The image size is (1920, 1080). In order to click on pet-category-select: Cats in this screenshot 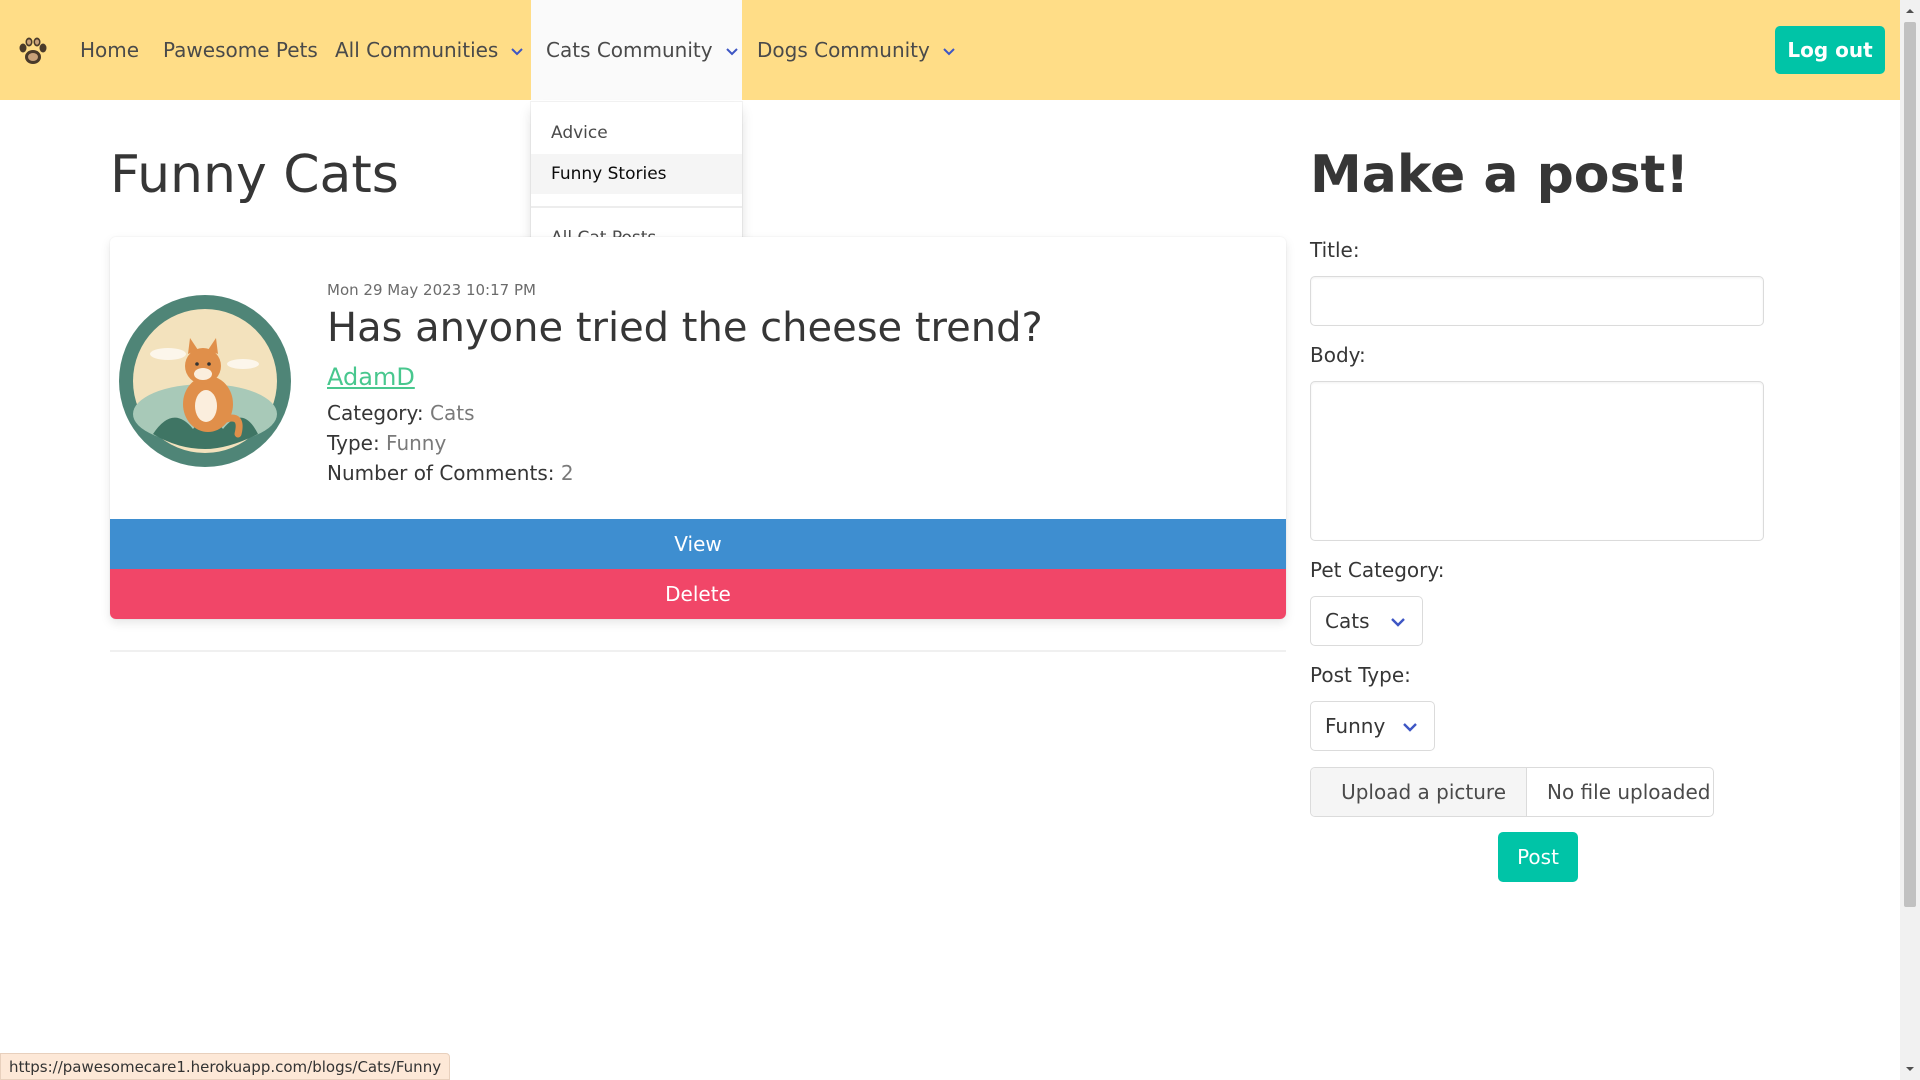, I will do `click(1366, 621)`.